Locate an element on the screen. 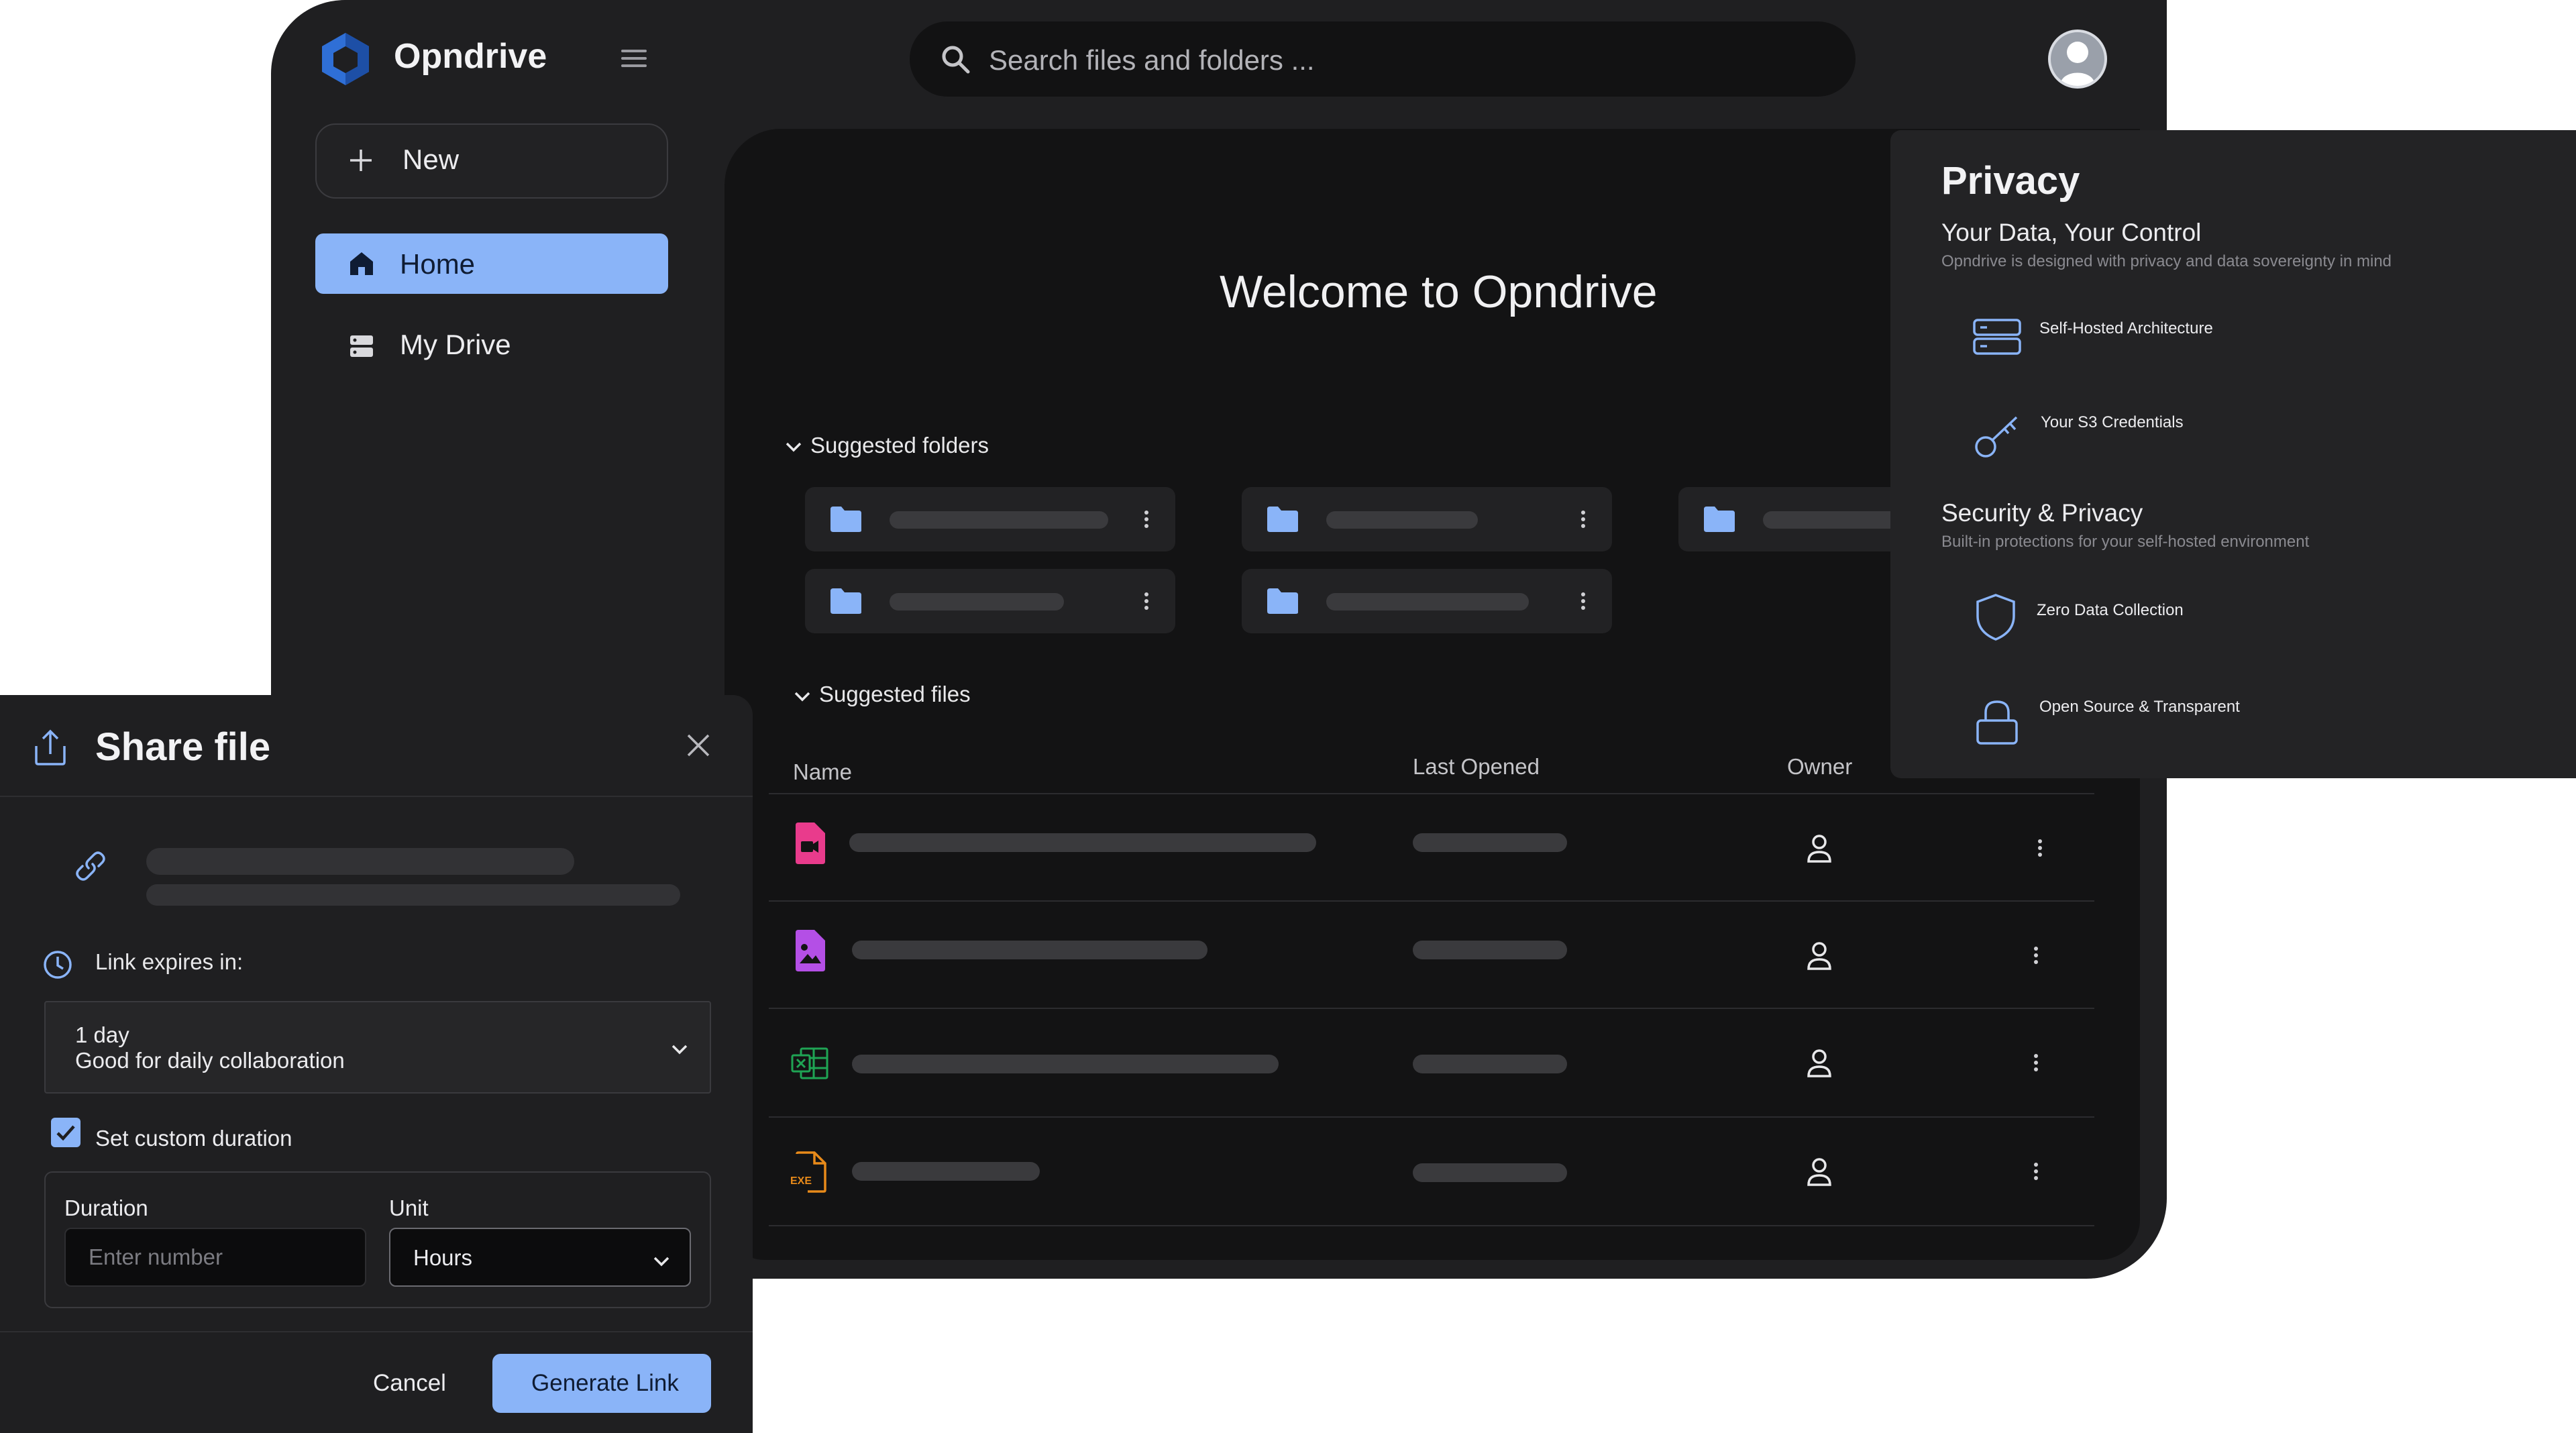 This screenshot has width=2576, height=1433. brand-name: Opndrive is located at coordinates (470, 56).